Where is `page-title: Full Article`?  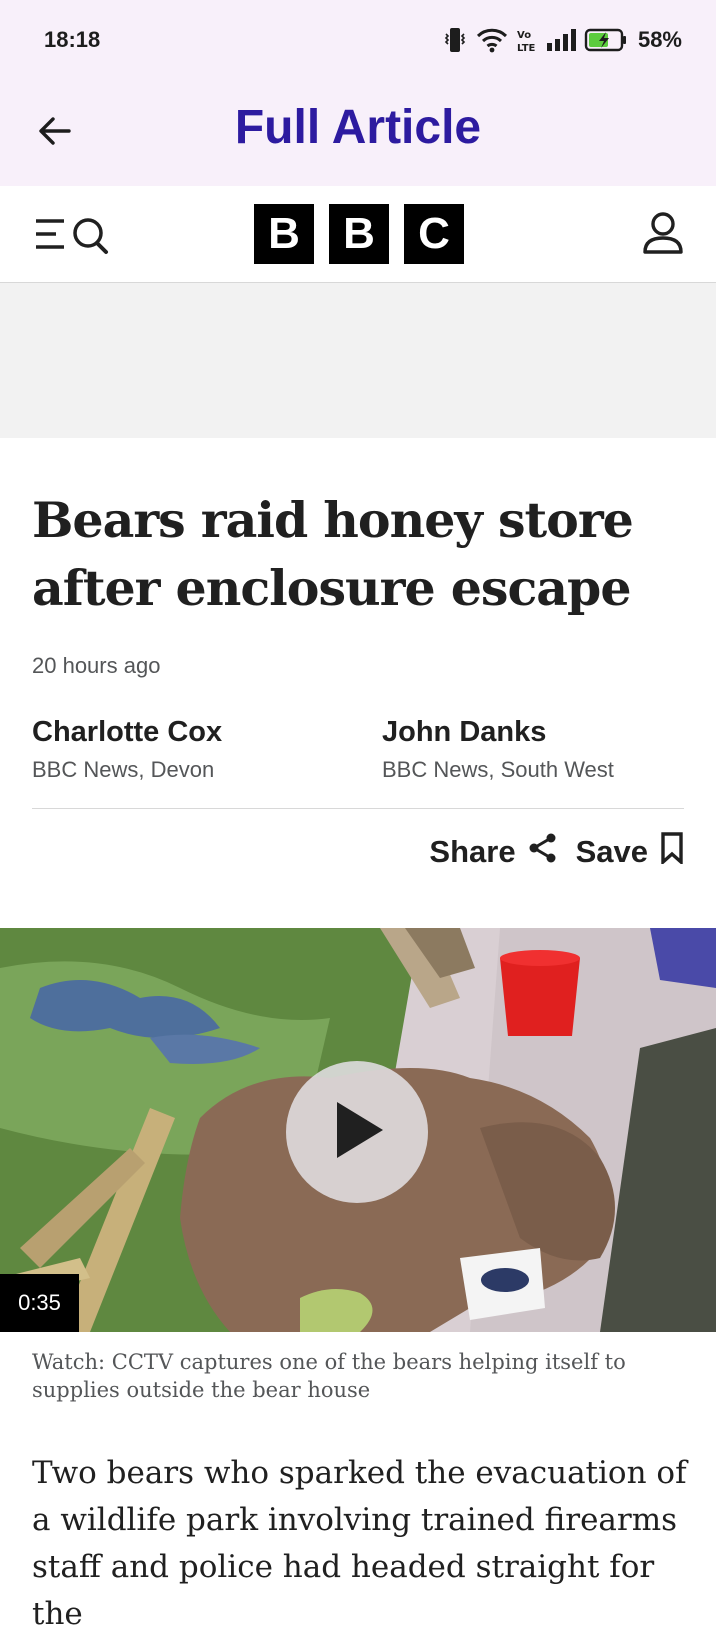
page-title: Full Article is located at coordinates (358, 127).